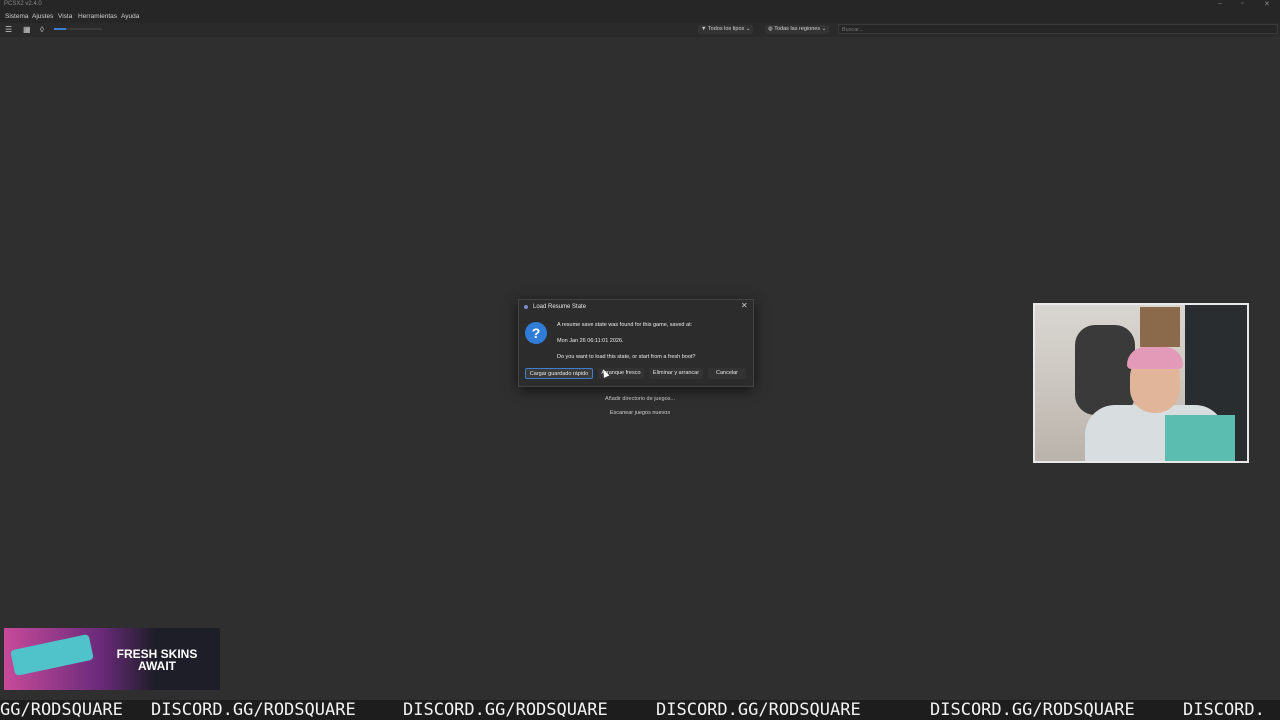 The height and width of the screenshot is (720, 1280). Describe the element at coordinates (559, 373) in the screenshot. I see `load-state-button: Cargar guardado rápido` at that location.